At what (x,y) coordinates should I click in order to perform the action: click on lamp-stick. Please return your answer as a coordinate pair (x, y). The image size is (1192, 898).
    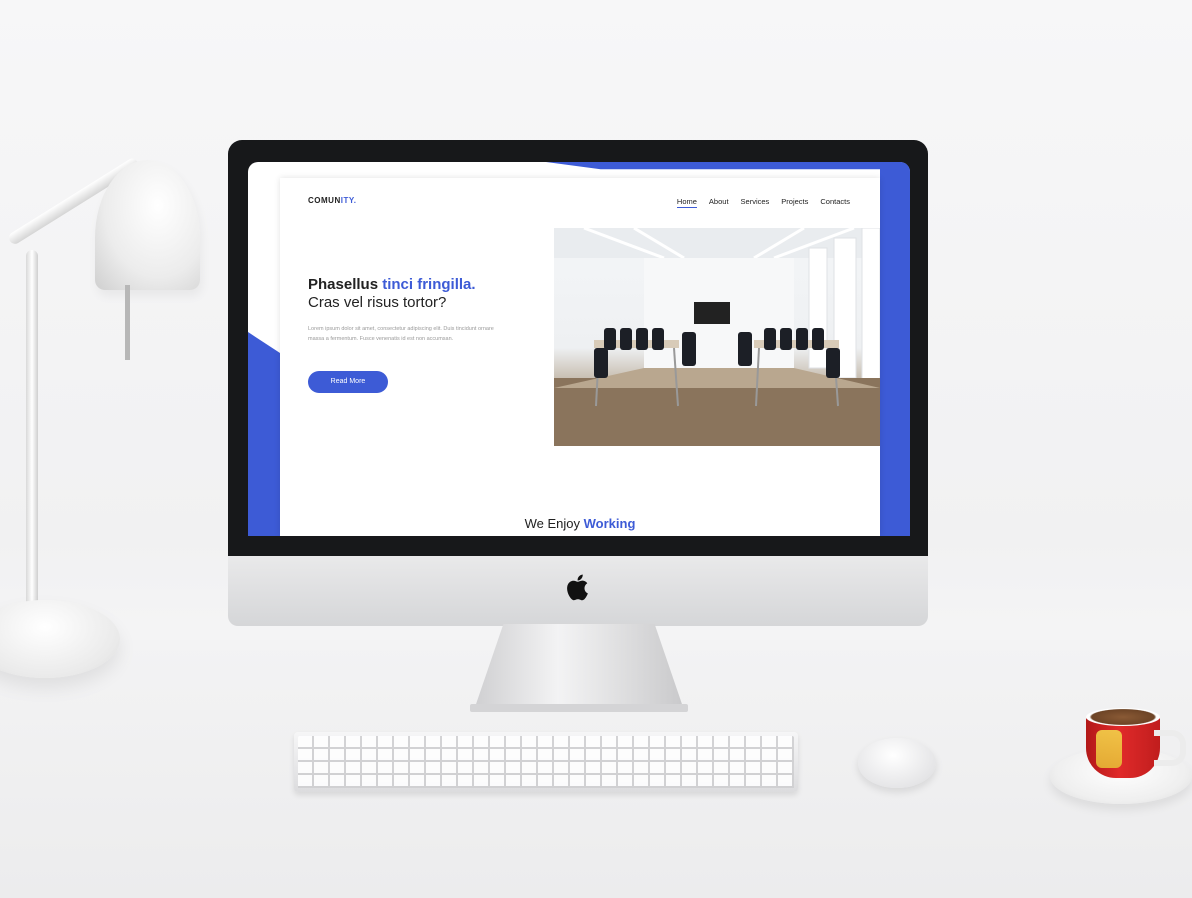
    Looking at the image, I should click on (127, 322).